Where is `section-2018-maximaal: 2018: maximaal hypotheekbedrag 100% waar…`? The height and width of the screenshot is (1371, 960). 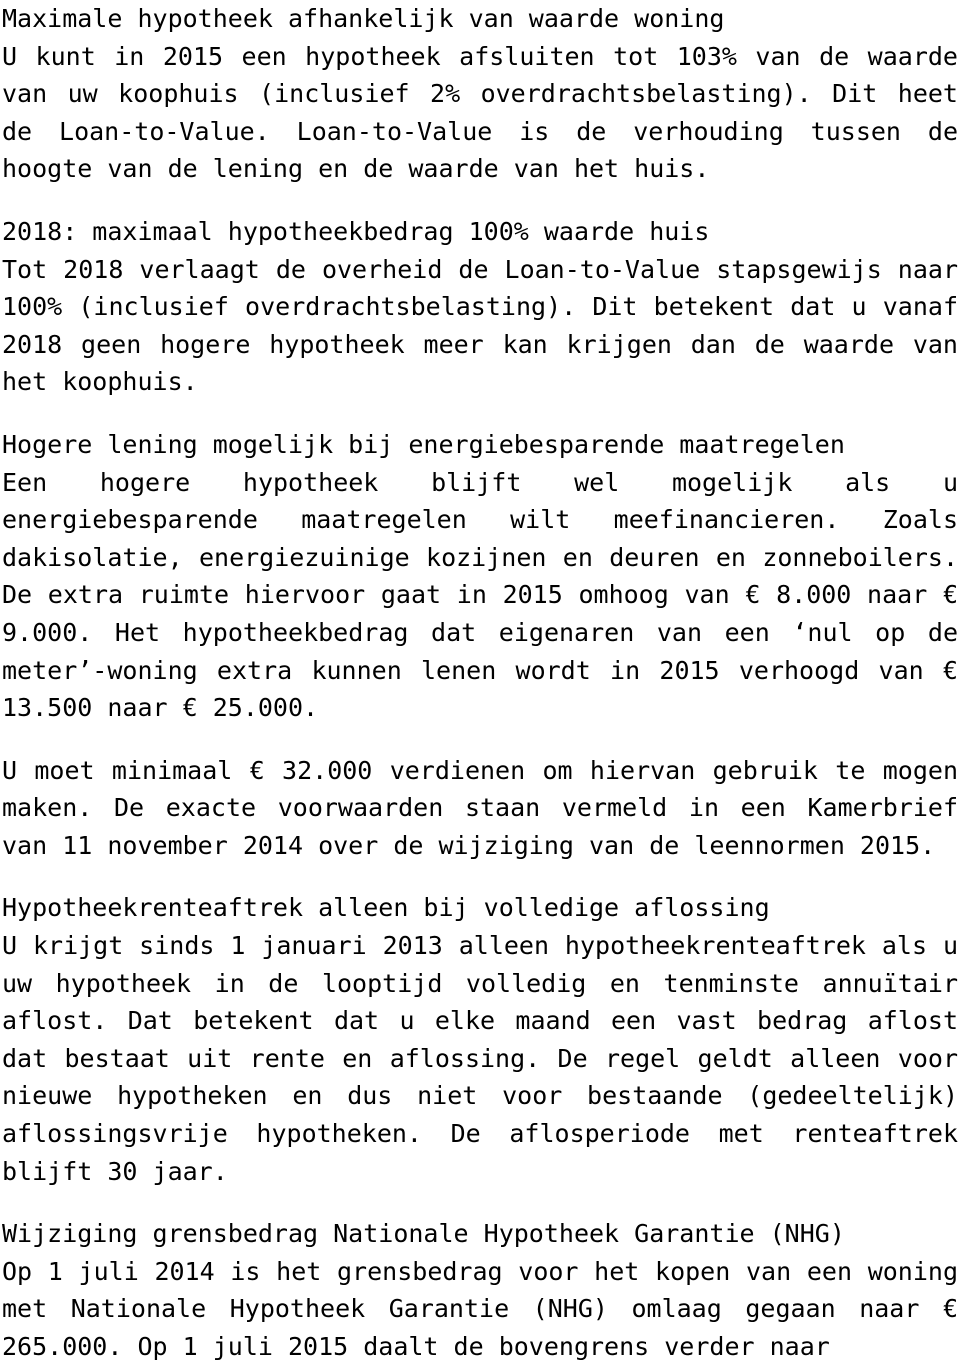 section-2018-maximaal: 2018: maximaal hypotheekbedrag 100% waar… is located at coordinates (480, 307).